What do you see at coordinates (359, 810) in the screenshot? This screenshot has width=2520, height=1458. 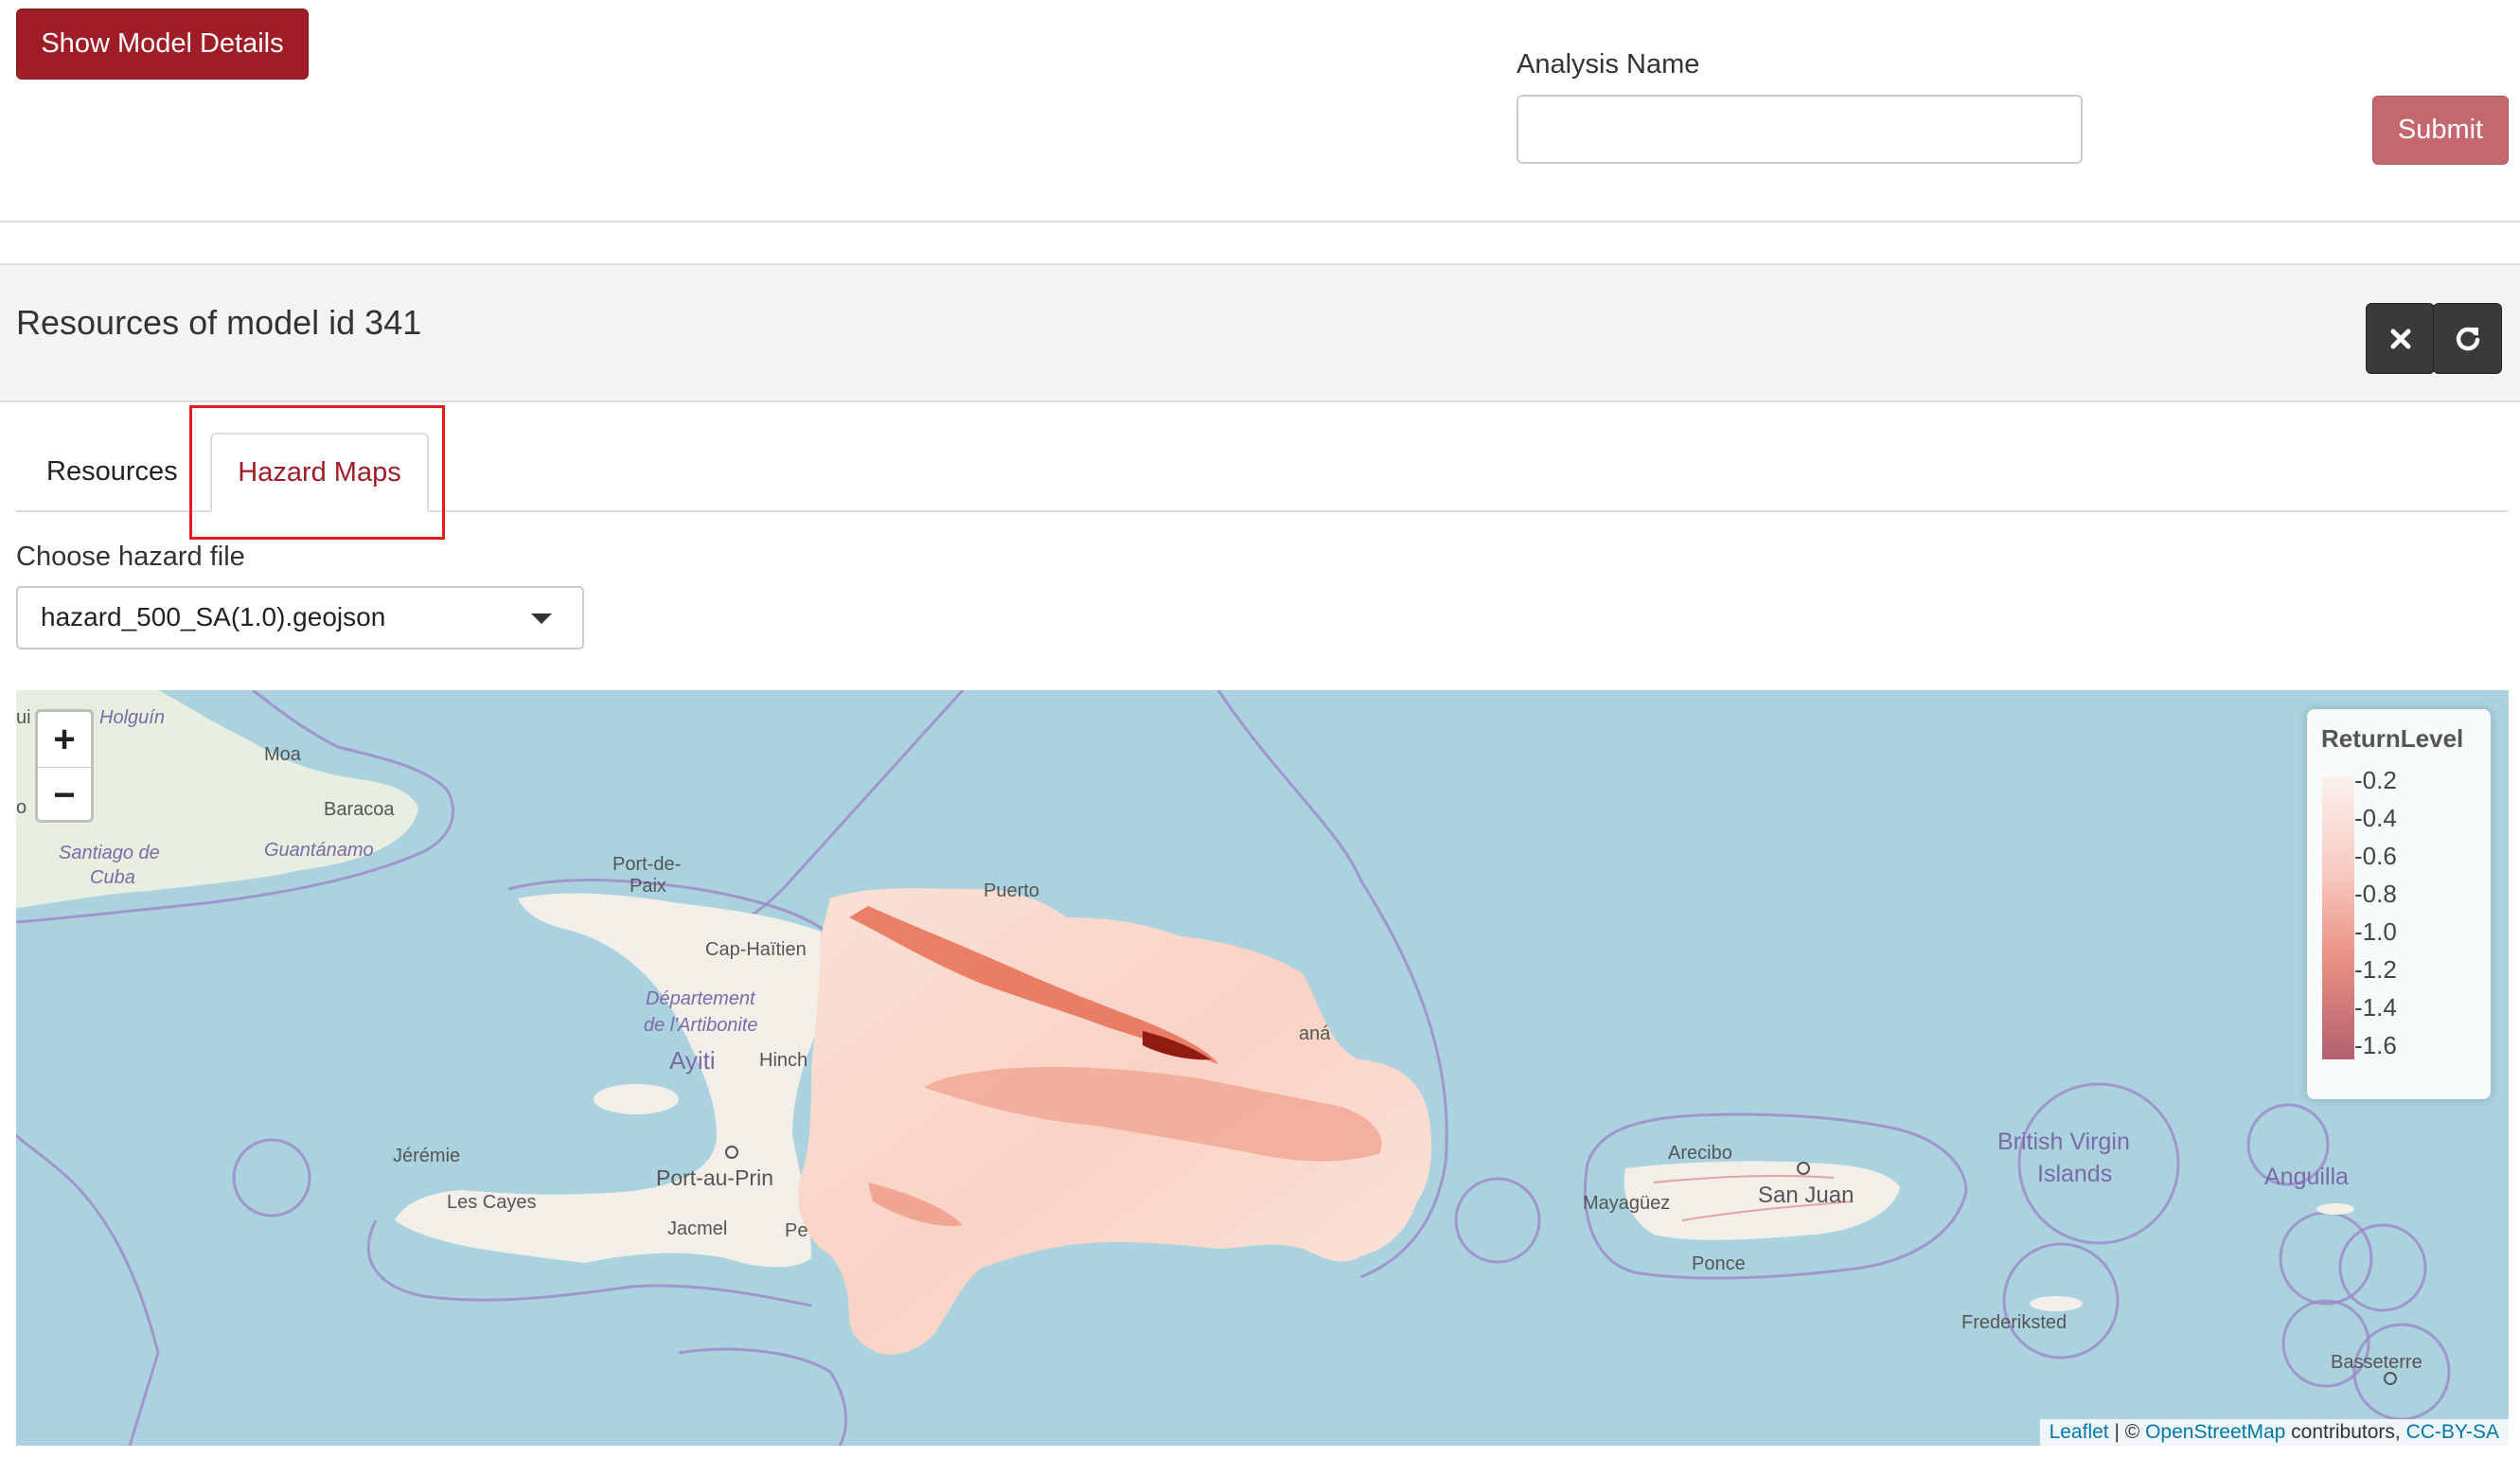 I see `place-label: Baracoa` at bounding box center [359, 810].